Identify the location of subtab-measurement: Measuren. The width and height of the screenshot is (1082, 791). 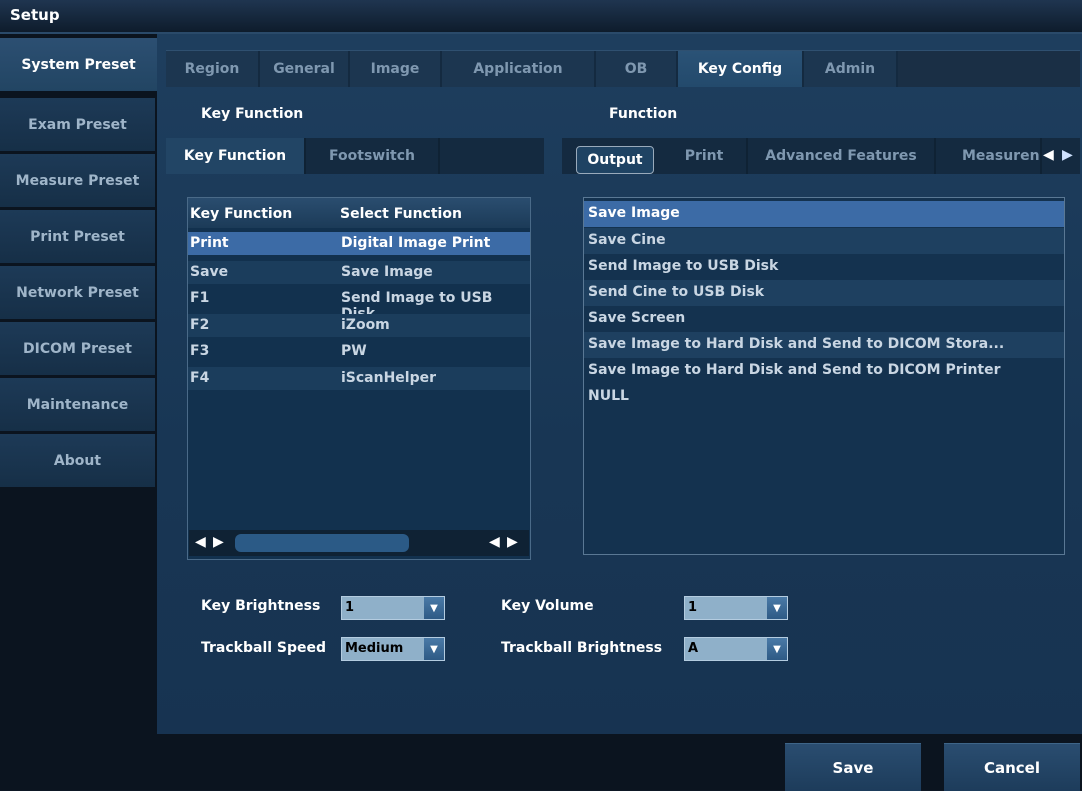
(989, 156).